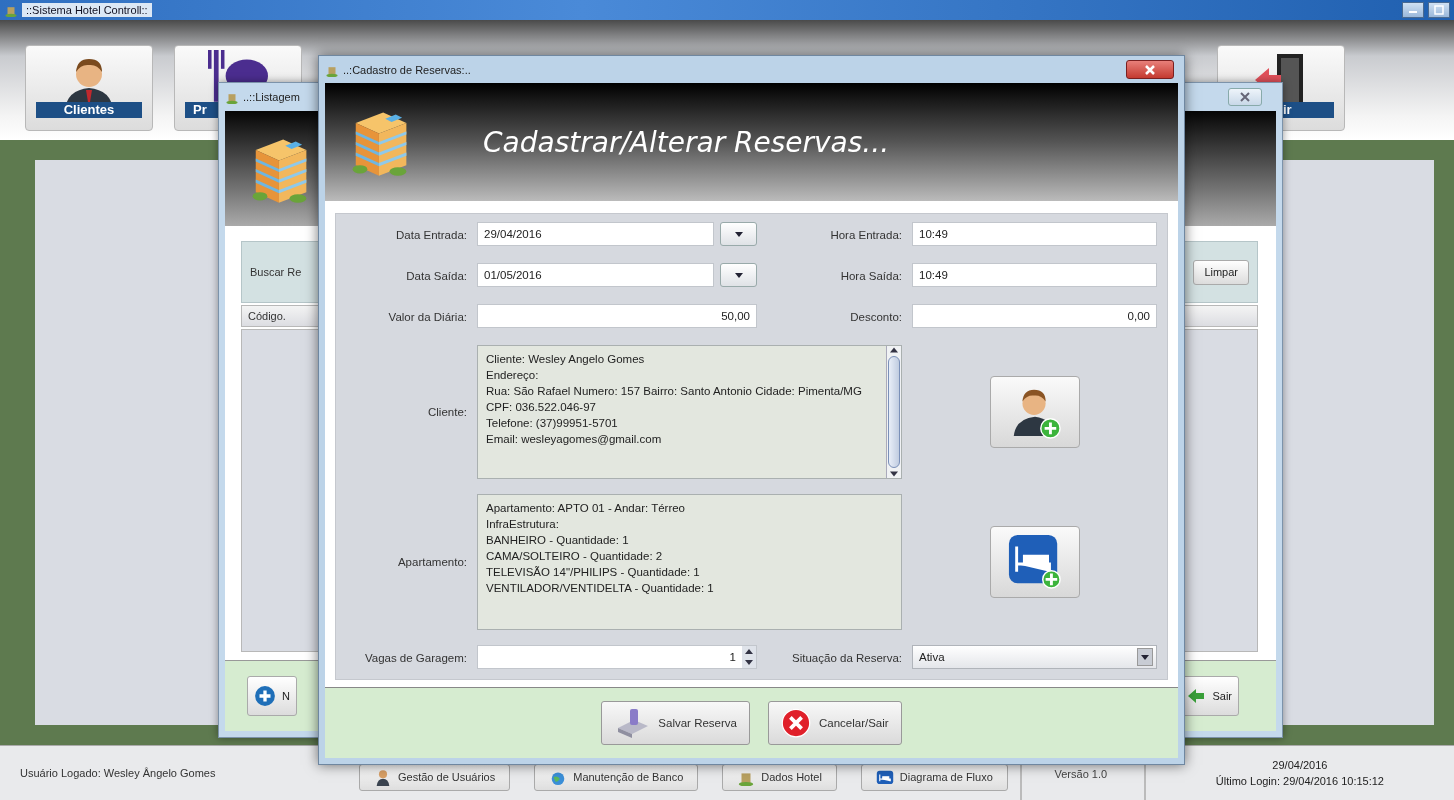 Image resolution: width=1454 pixels, height=800 pixels. Describe the element at coordinates (1299, 781) in the screenshot. I see `last-login-text: Último Login: 29/04/2016 10:15:12` at that location.